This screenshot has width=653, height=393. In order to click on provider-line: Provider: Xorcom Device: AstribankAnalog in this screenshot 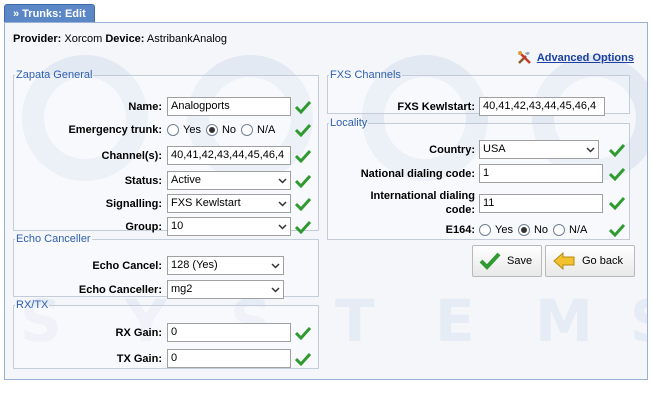, I will do `click(120, 39)`.